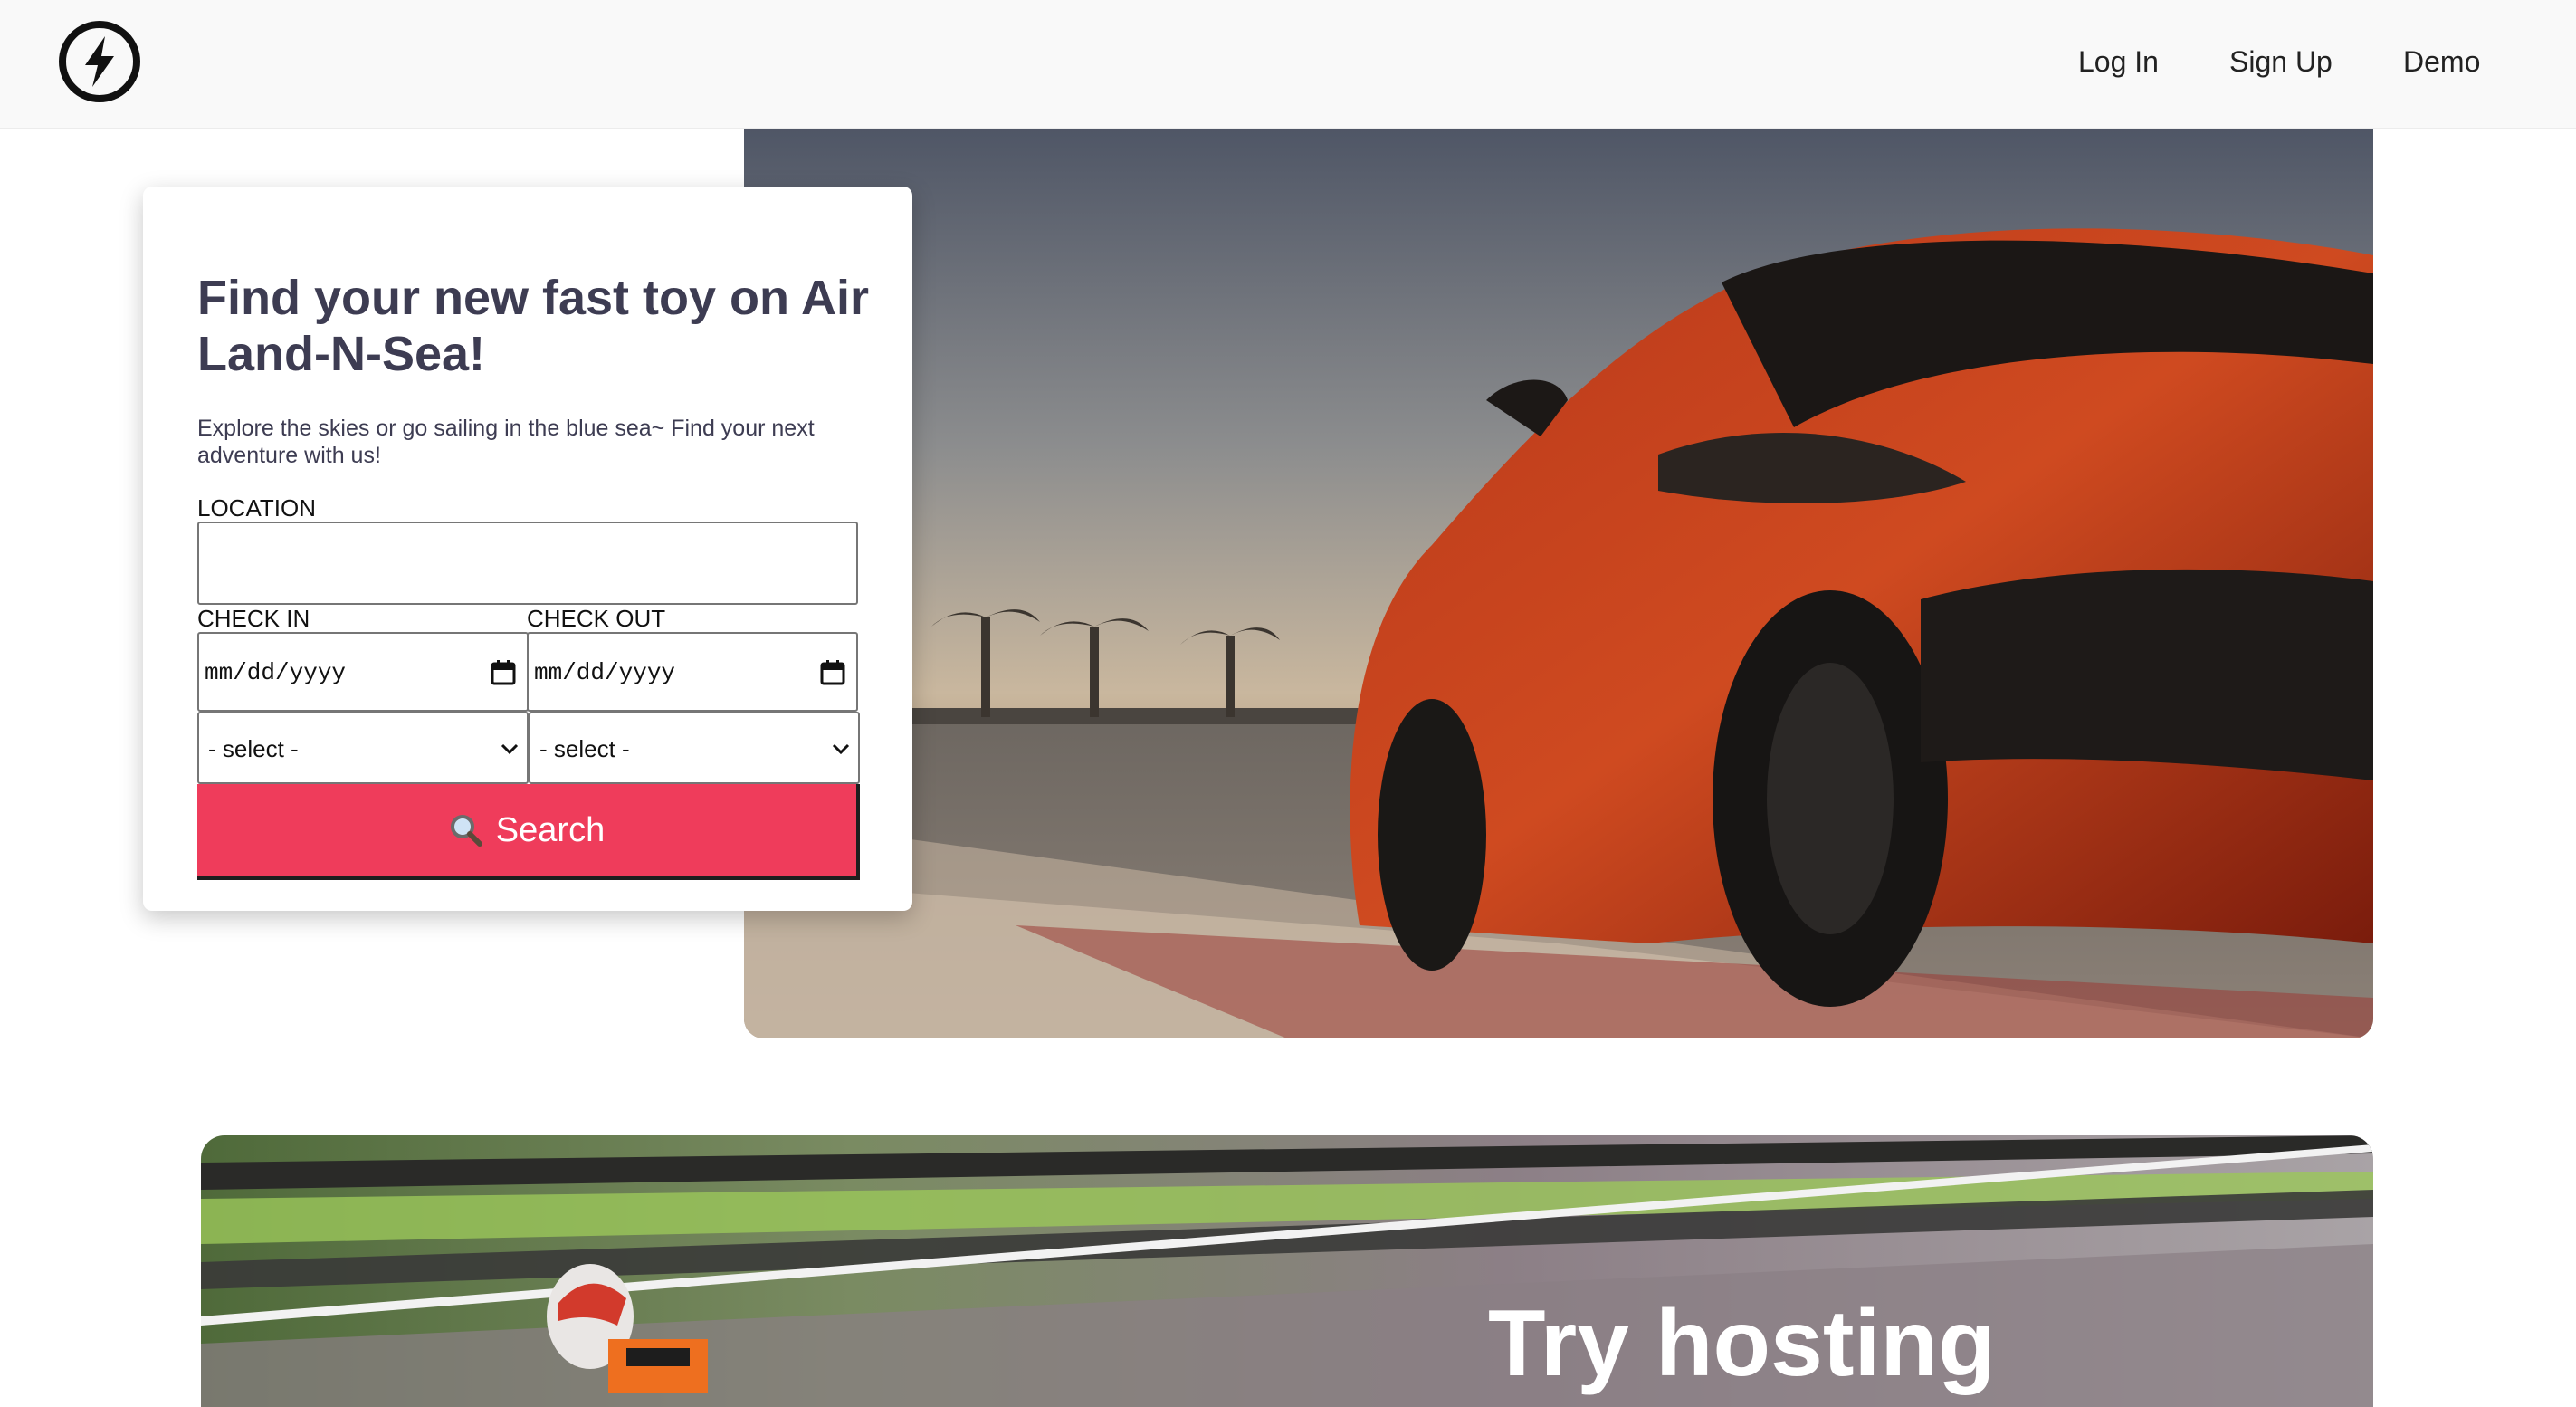 The height and width of the screenshot is (1407, 2576). What do you see at coordinates (2281, 62) in the screenshot?
I see `signup-link: Sign Up` at bounding box center [2281, 62].